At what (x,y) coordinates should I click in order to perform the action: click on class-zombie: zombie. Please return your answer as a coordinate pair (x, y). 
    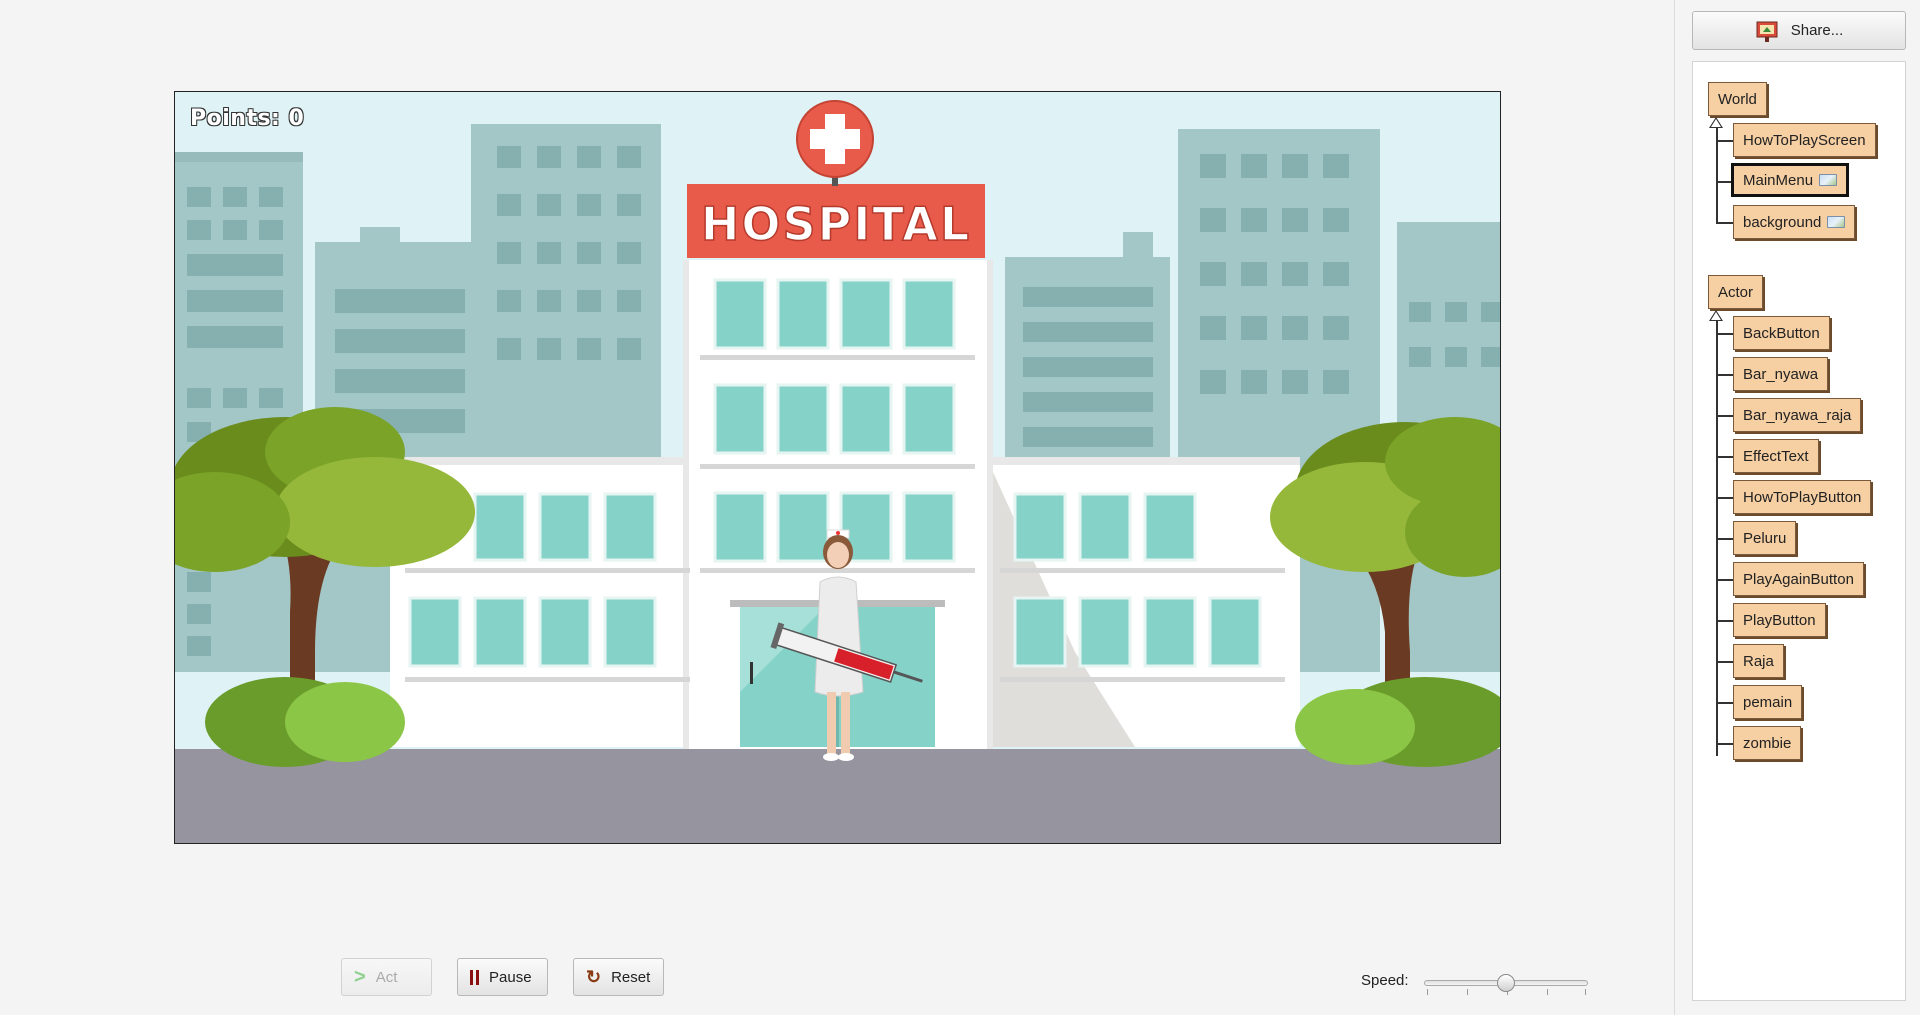
    Looking at the image, I should click on (1767, 743).